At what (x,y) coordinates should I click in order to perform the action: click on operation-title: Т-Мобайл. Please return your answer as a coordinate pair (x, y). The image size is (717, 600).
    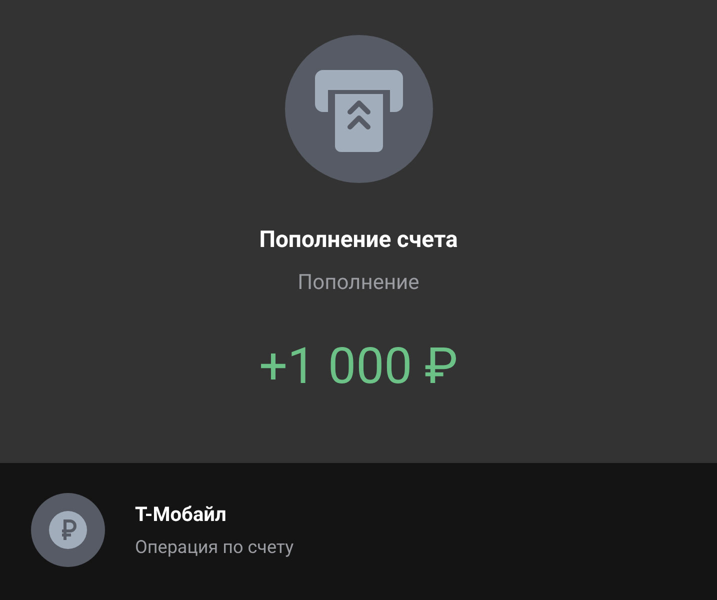
    Looking at the image, I should click on (181, 513).